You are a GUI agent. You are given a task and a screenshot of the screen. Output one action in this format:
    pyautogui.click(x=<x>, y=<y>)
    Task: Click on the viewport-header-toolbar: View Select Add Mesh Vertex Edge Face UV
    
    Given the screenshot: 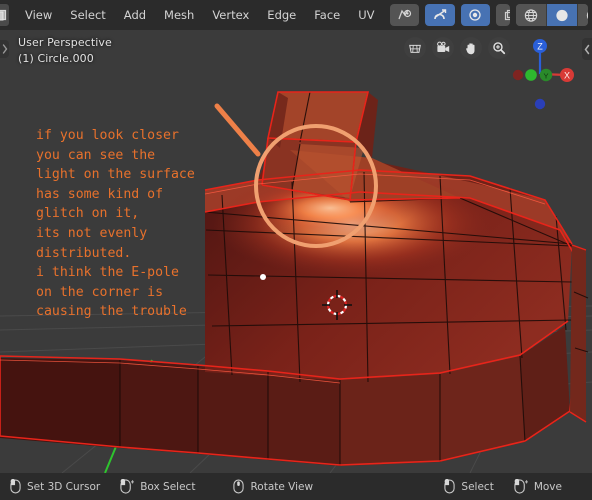 What is the action you would take?
    pyautogui.click(x=296, y=15)
    